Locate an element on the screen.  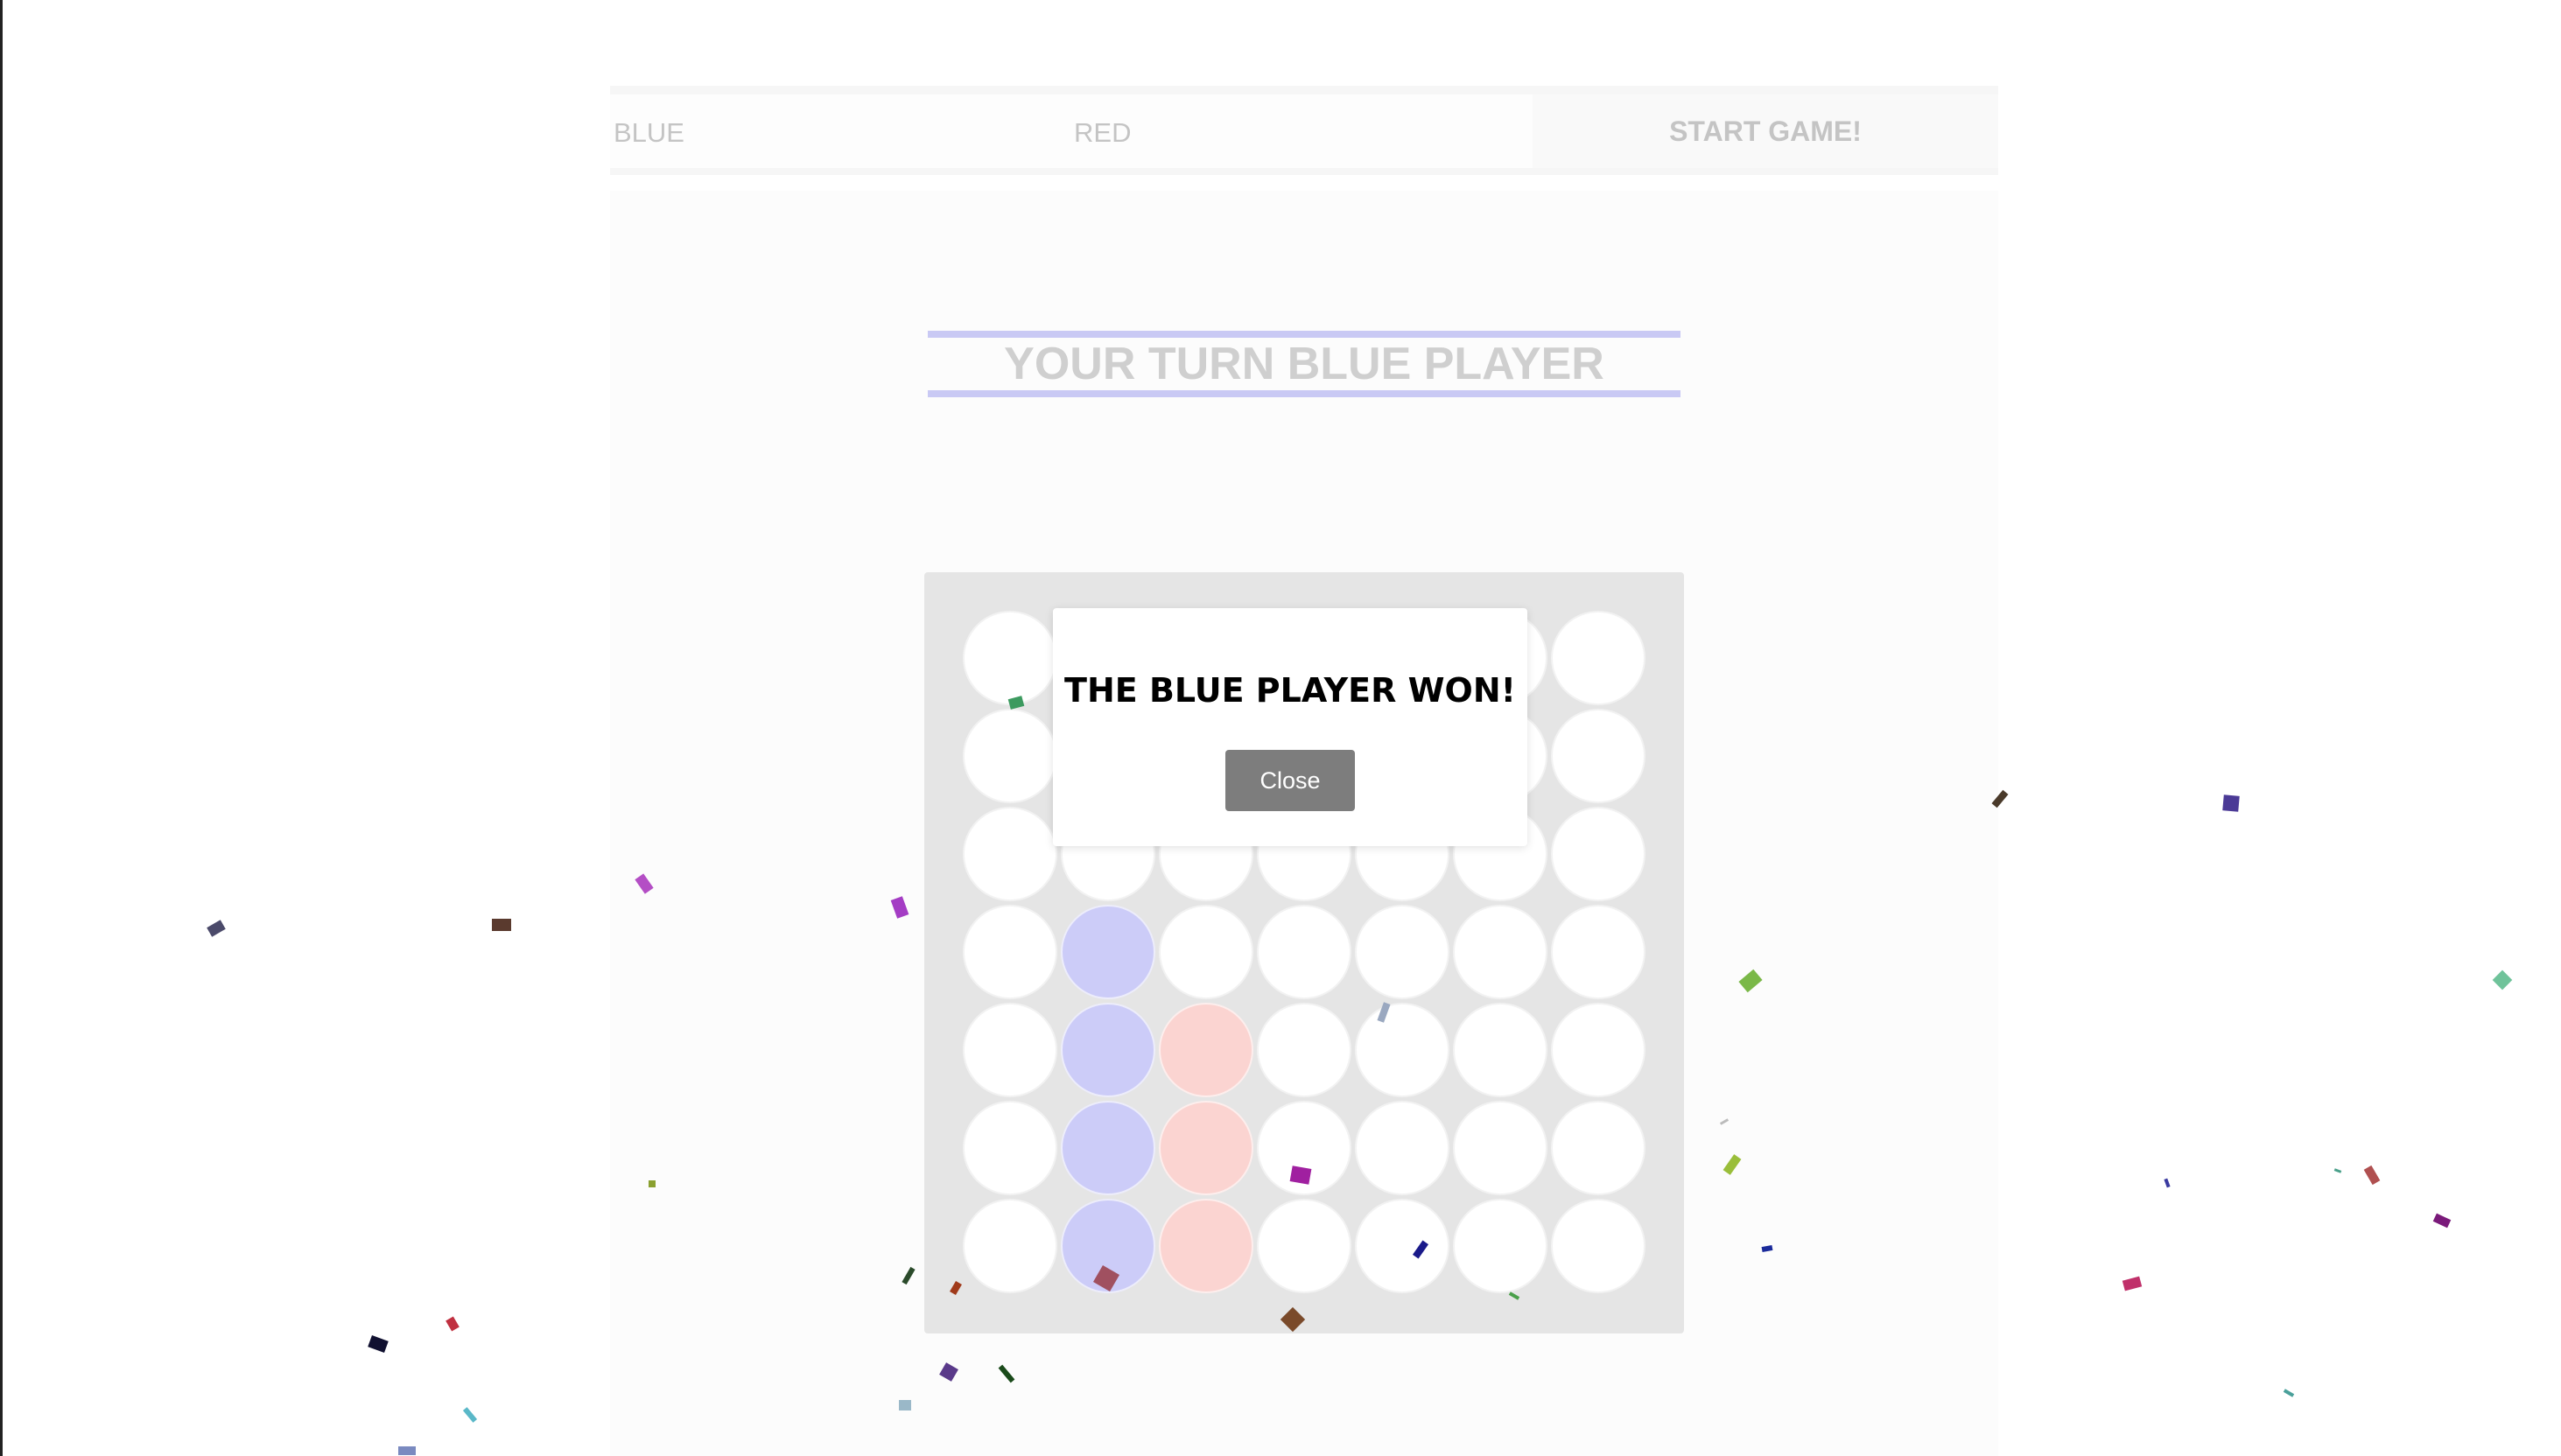
red-player-name: RED is located at coordinates (1102, 133).